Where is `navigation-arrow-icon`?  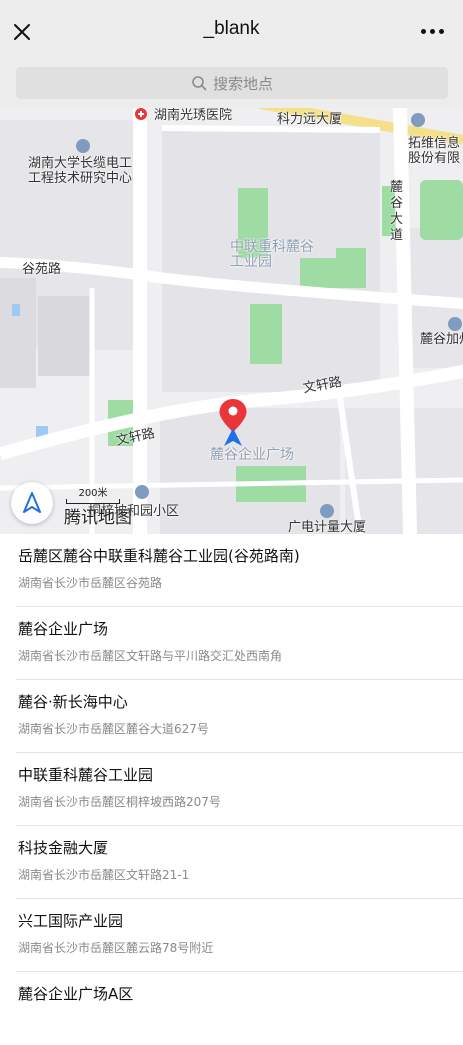
navigation-arrow-icon is located at coordinates (32, 502).